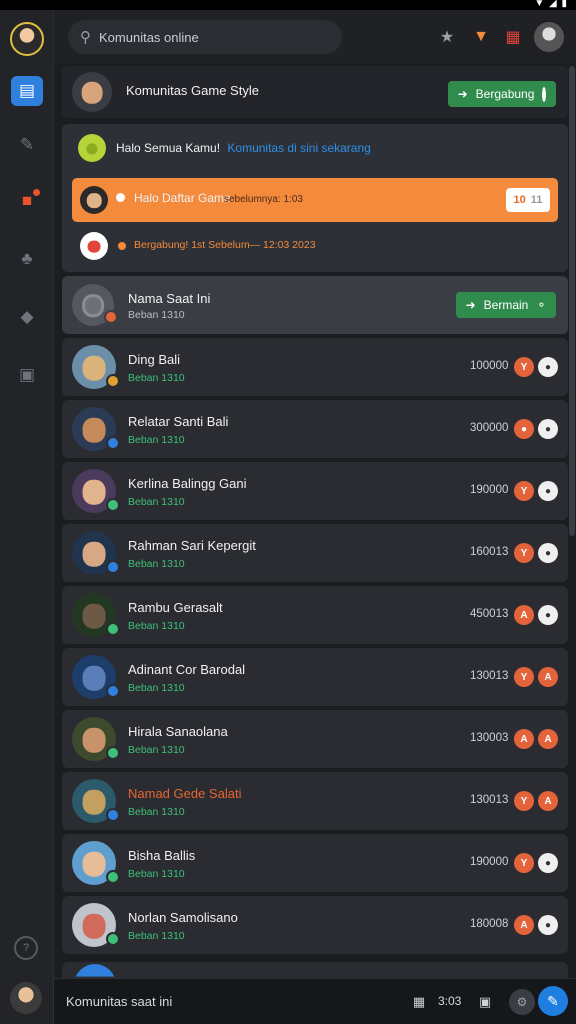  I want to click on signal-icon: ▦, so click(419, 1001).